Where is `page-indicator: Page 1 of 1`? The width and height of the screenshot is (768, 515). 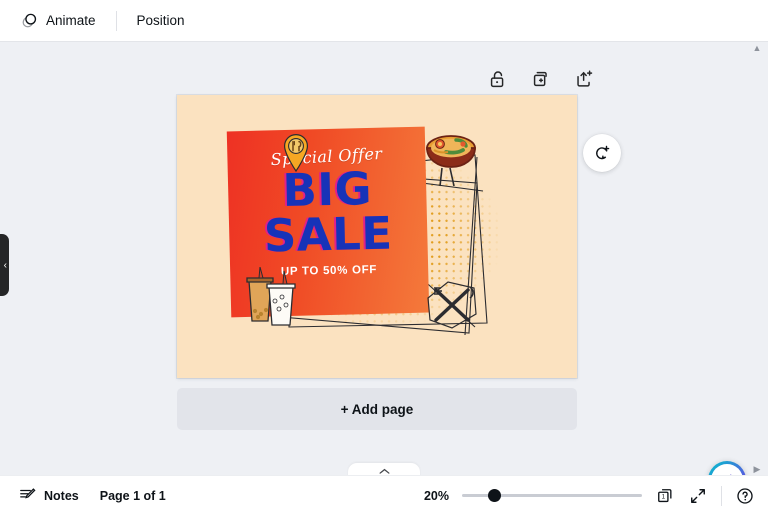
page-indicator: Page 1 of 1 is located at coordinates (132, 495).